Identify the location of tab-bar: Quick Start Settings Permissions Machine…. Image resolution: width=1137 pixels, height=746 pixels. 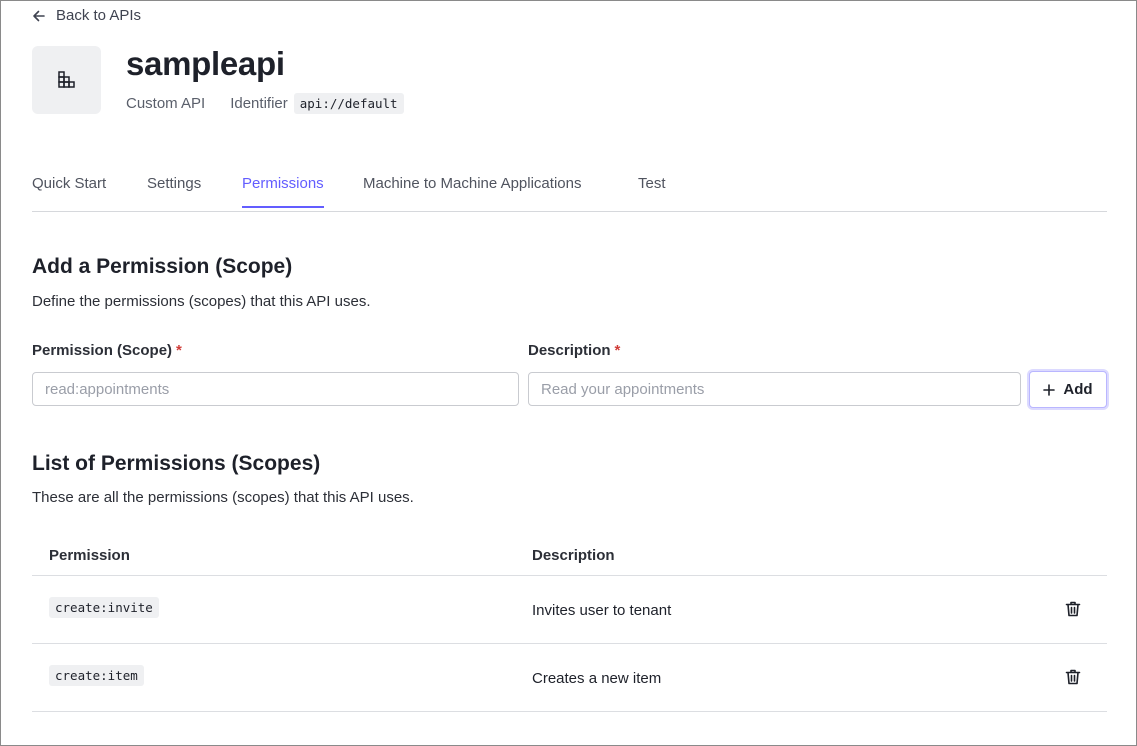
(569, 189).